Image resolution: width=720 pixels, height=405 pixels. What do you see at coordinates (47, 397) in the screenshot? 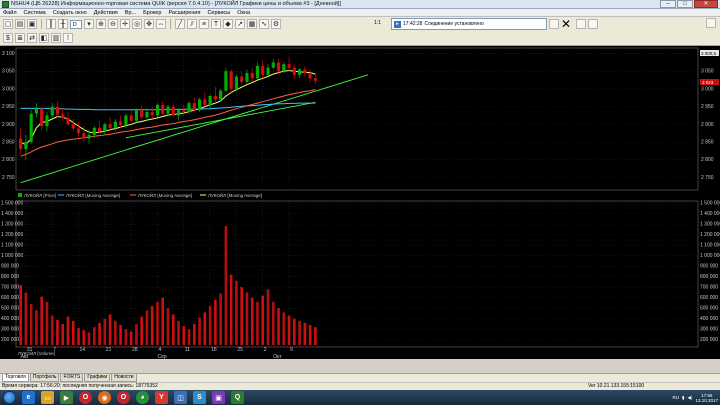
I see `explorer-icon: ▭` at bounding box center [47, 397].